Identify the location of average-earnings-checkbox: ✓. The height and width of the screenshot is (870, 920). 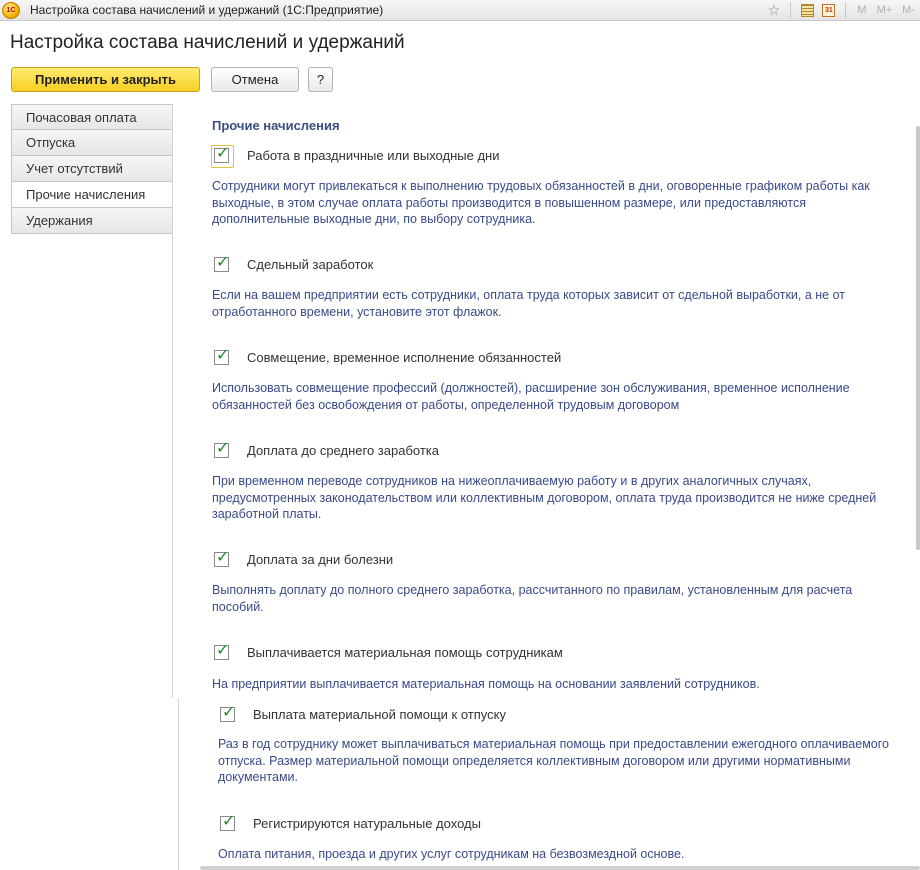
(222, 448).